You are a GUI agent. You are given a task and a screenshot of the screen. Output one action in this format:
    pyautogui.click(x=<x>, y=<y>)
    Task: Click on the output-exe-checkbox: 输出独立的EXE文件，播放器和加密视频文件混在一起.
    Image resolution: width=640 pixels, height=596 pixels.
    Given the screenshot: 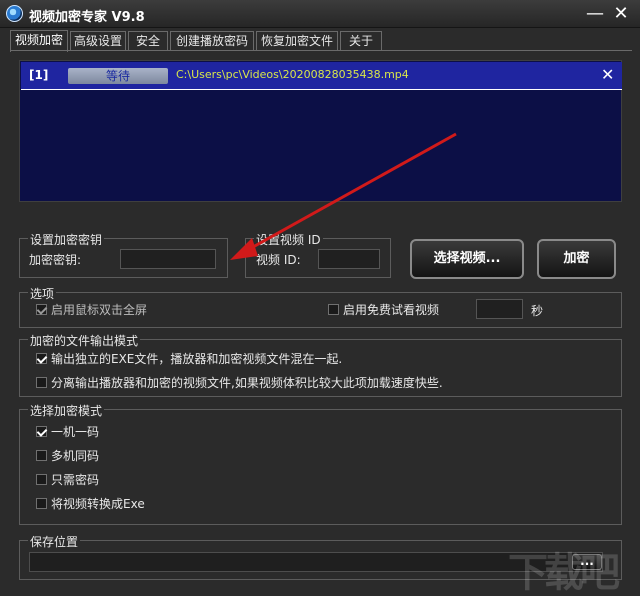 What is the action you would take?
    pyautogui.click(x=189, y=359)
    